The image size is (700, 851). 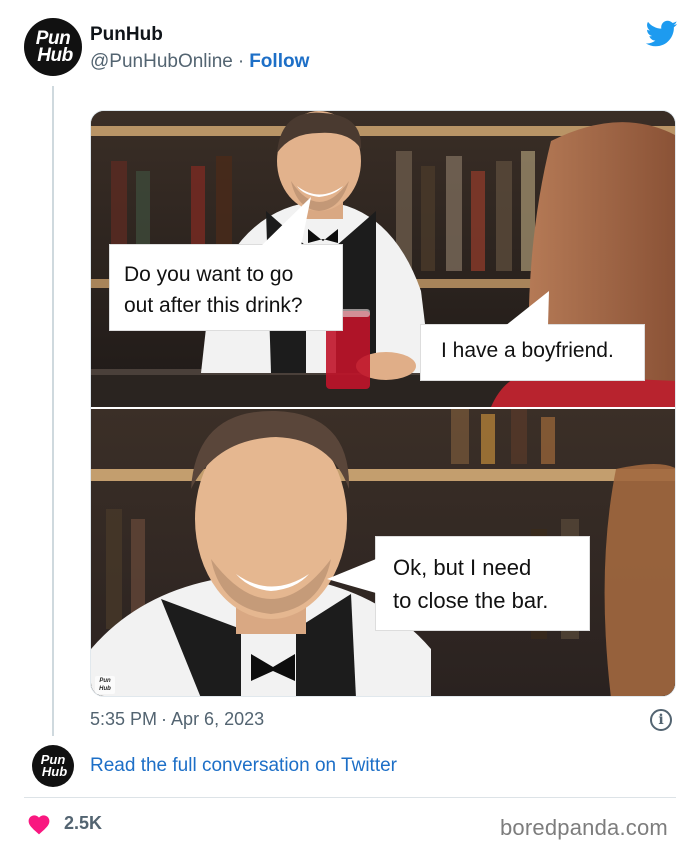 What do you see at coordinates (226, 287) in the screenshot?
I see `speech-bubble-question: Do you want to go out after this drink?` at bounding box center [226, 287].